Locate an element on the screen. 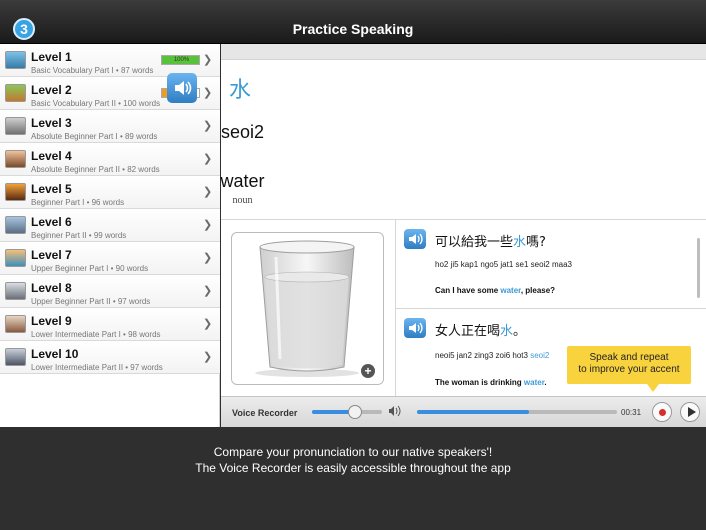 Image resolution: width=706 pixels, height=530 pixels. level-subtitle: Lower Intermediate Part II • 97 words is located at coordinates (97, 367).